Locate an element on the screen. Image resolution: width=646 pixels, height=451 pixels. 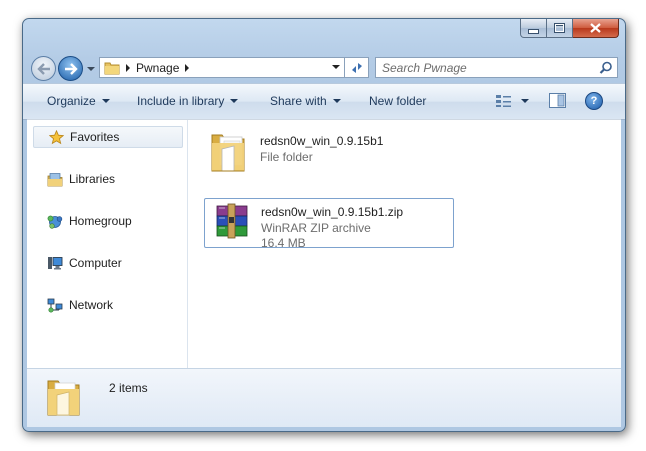
nav-item-label: Favorites is located at coordinates (95, 137).